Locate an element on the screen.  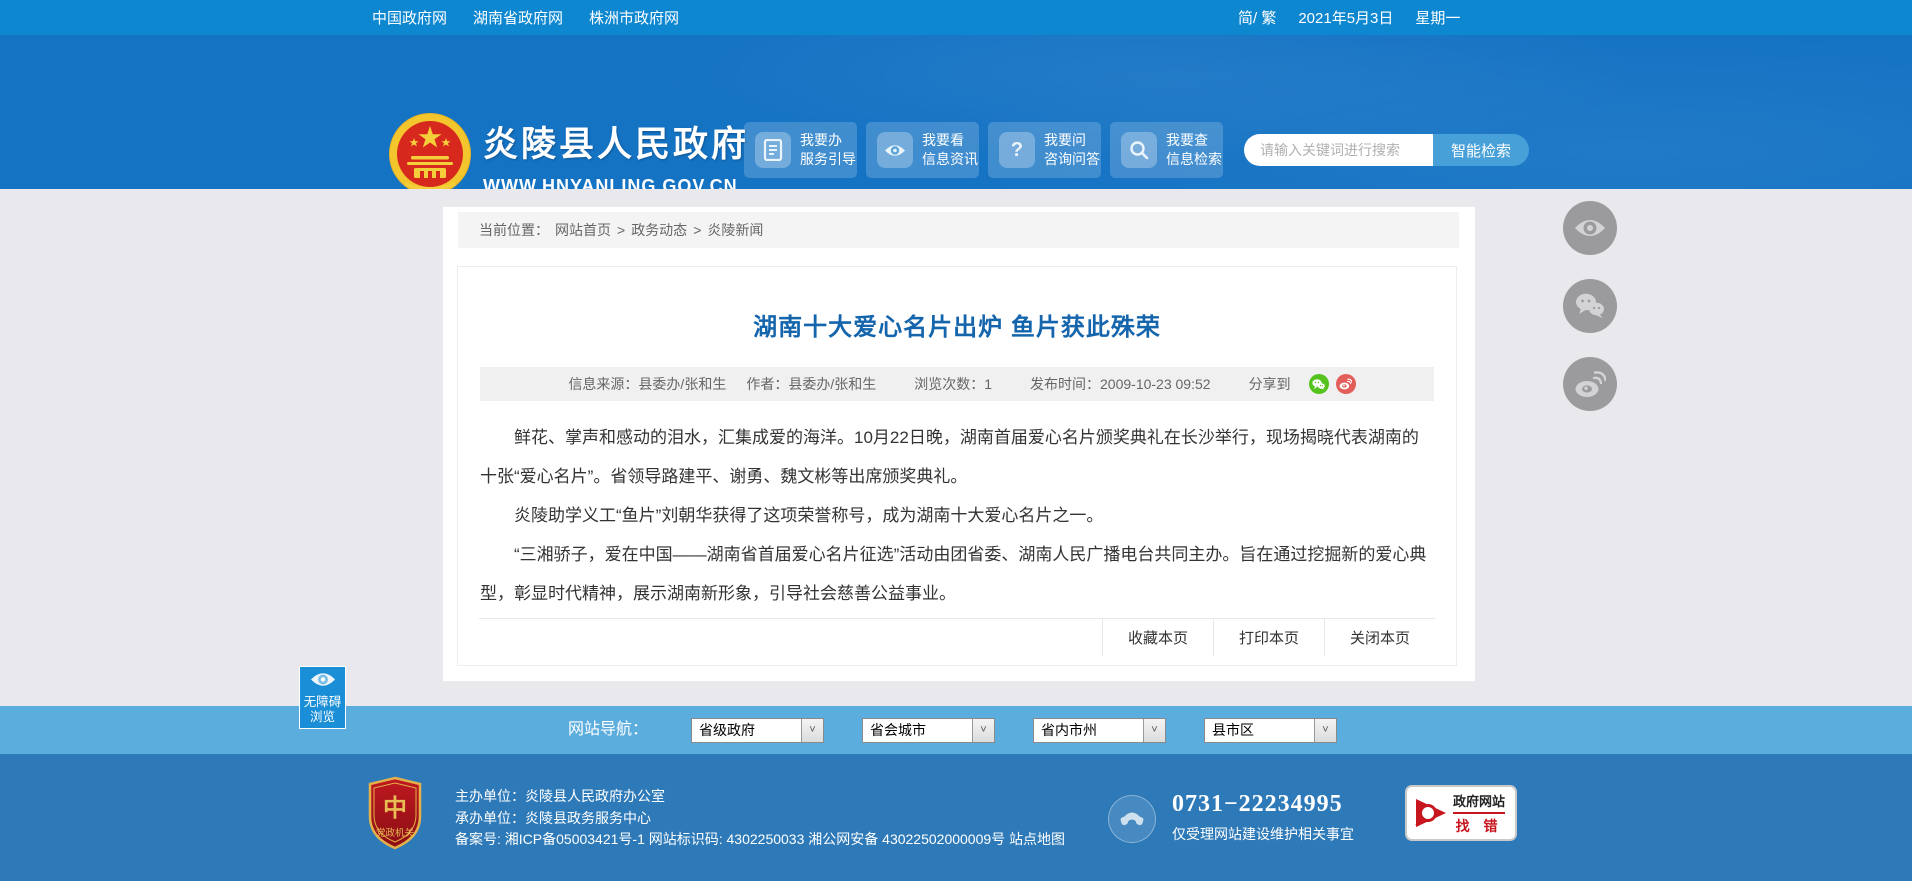
question-icon: ? is located at coordinates (1017, 150).